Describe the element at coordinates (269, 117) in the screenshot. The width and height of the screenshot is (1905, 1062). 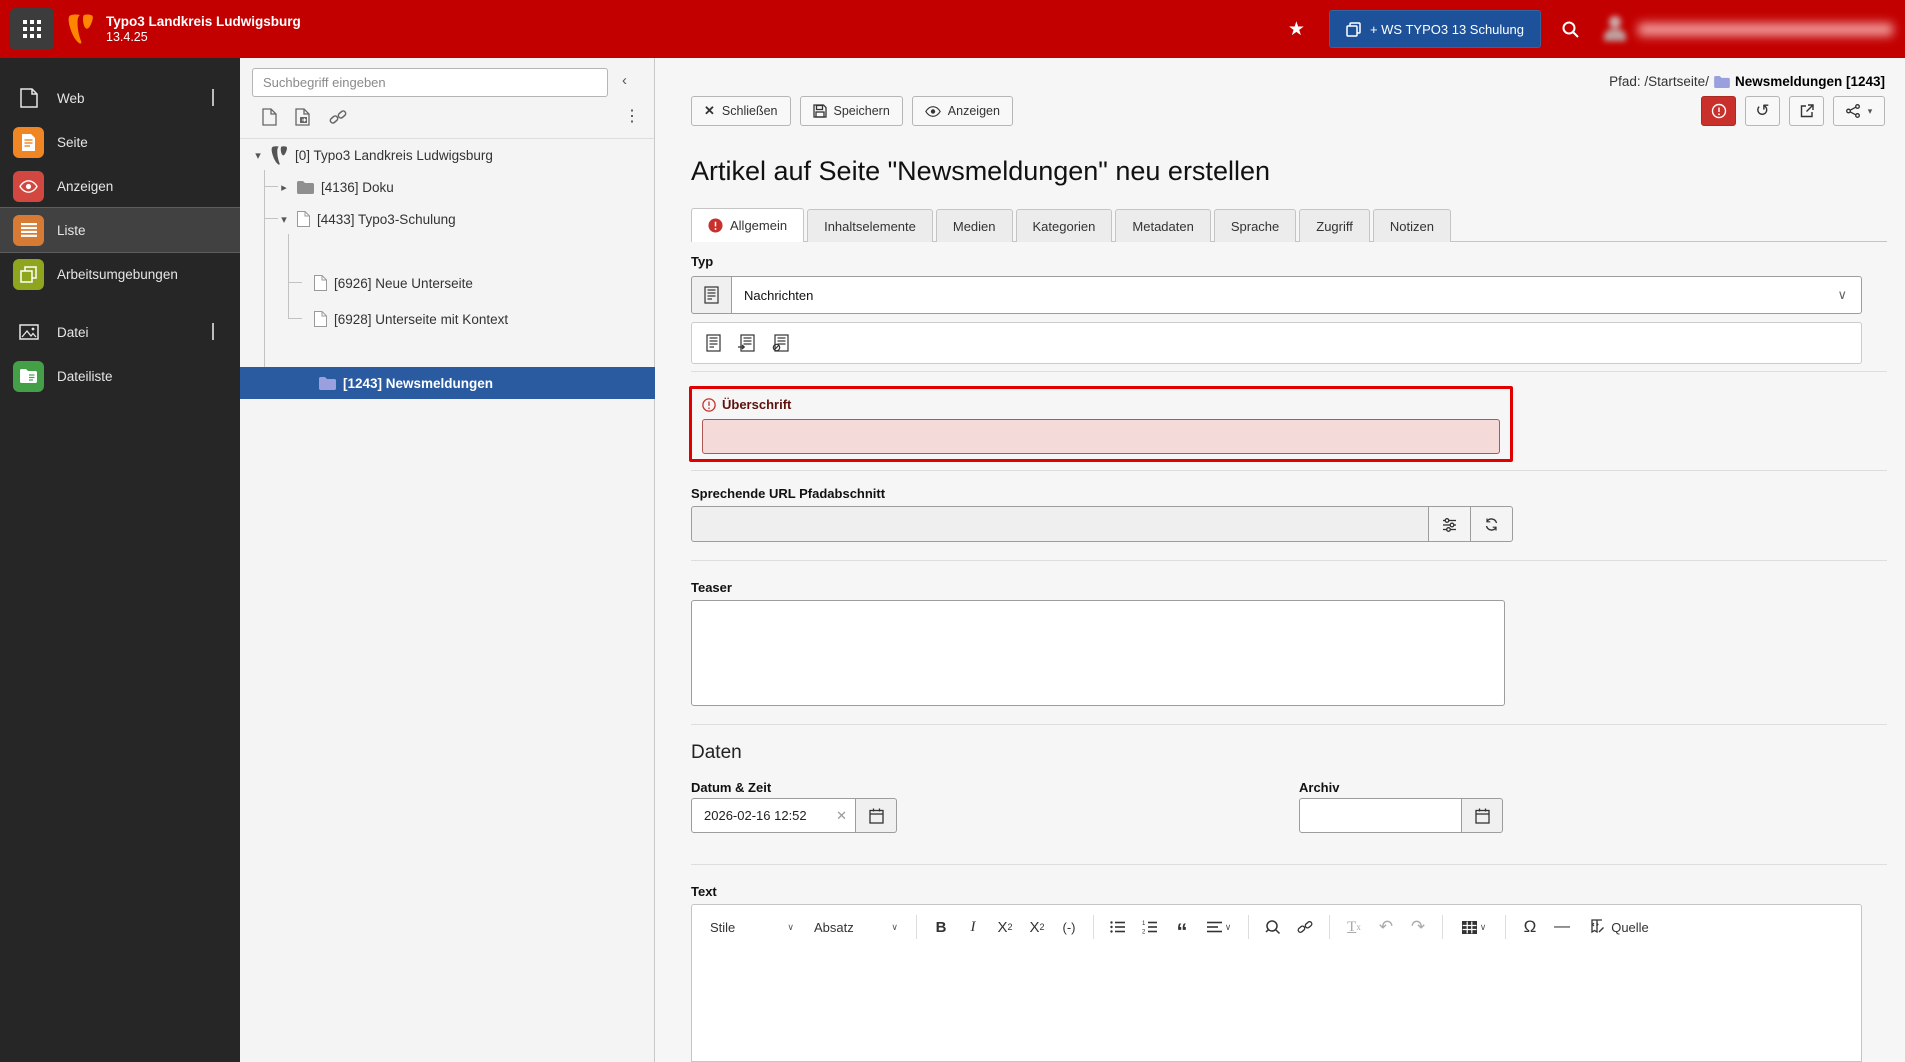
I see `new-page-button` at that location.